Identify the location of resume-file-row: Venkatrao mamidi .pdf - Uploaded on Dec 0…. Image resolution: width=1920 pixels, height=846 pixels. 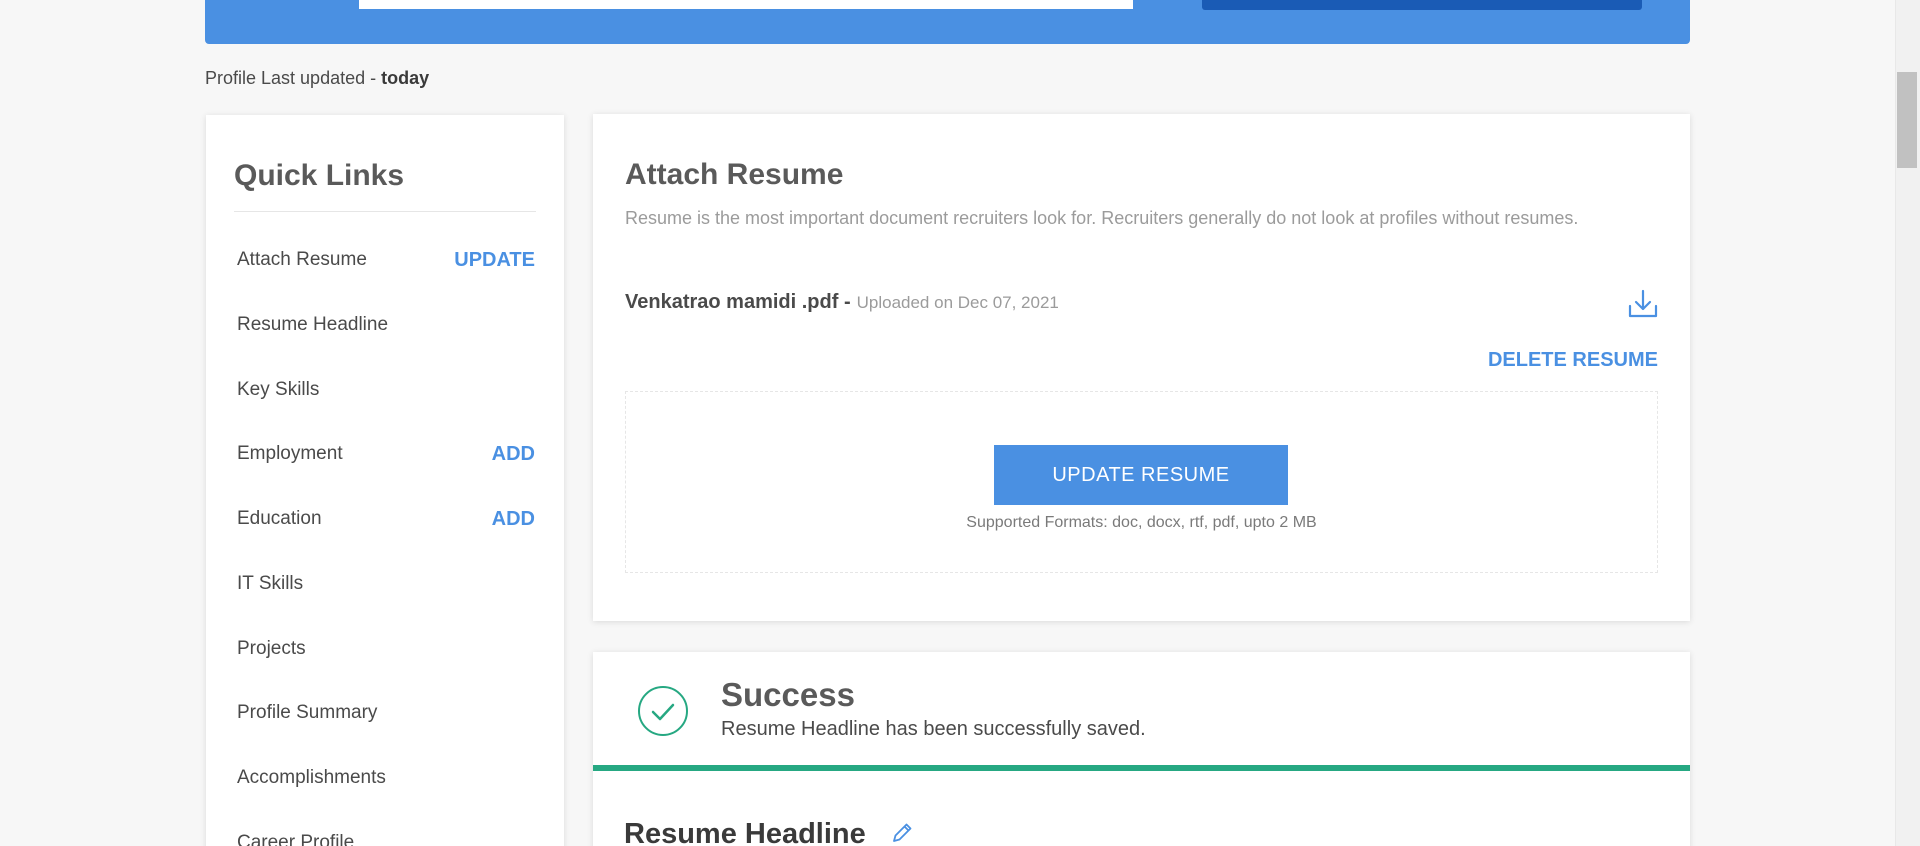
(842, 302).